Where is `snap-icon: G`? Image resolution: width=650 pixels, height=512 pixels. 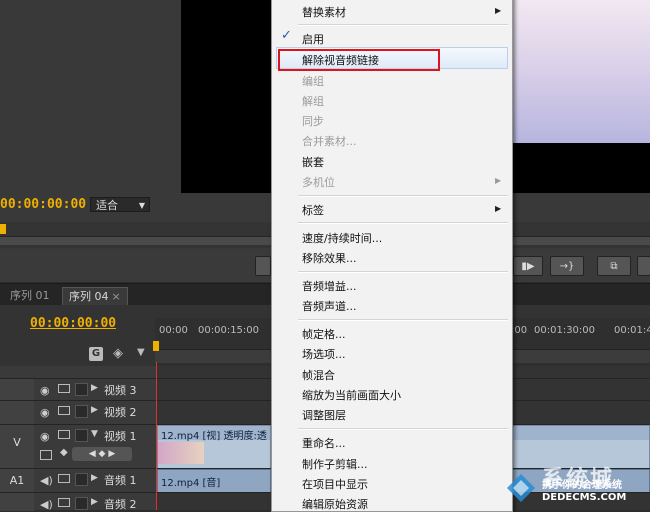
snap-icon: G is located at coordinates (96, 354).